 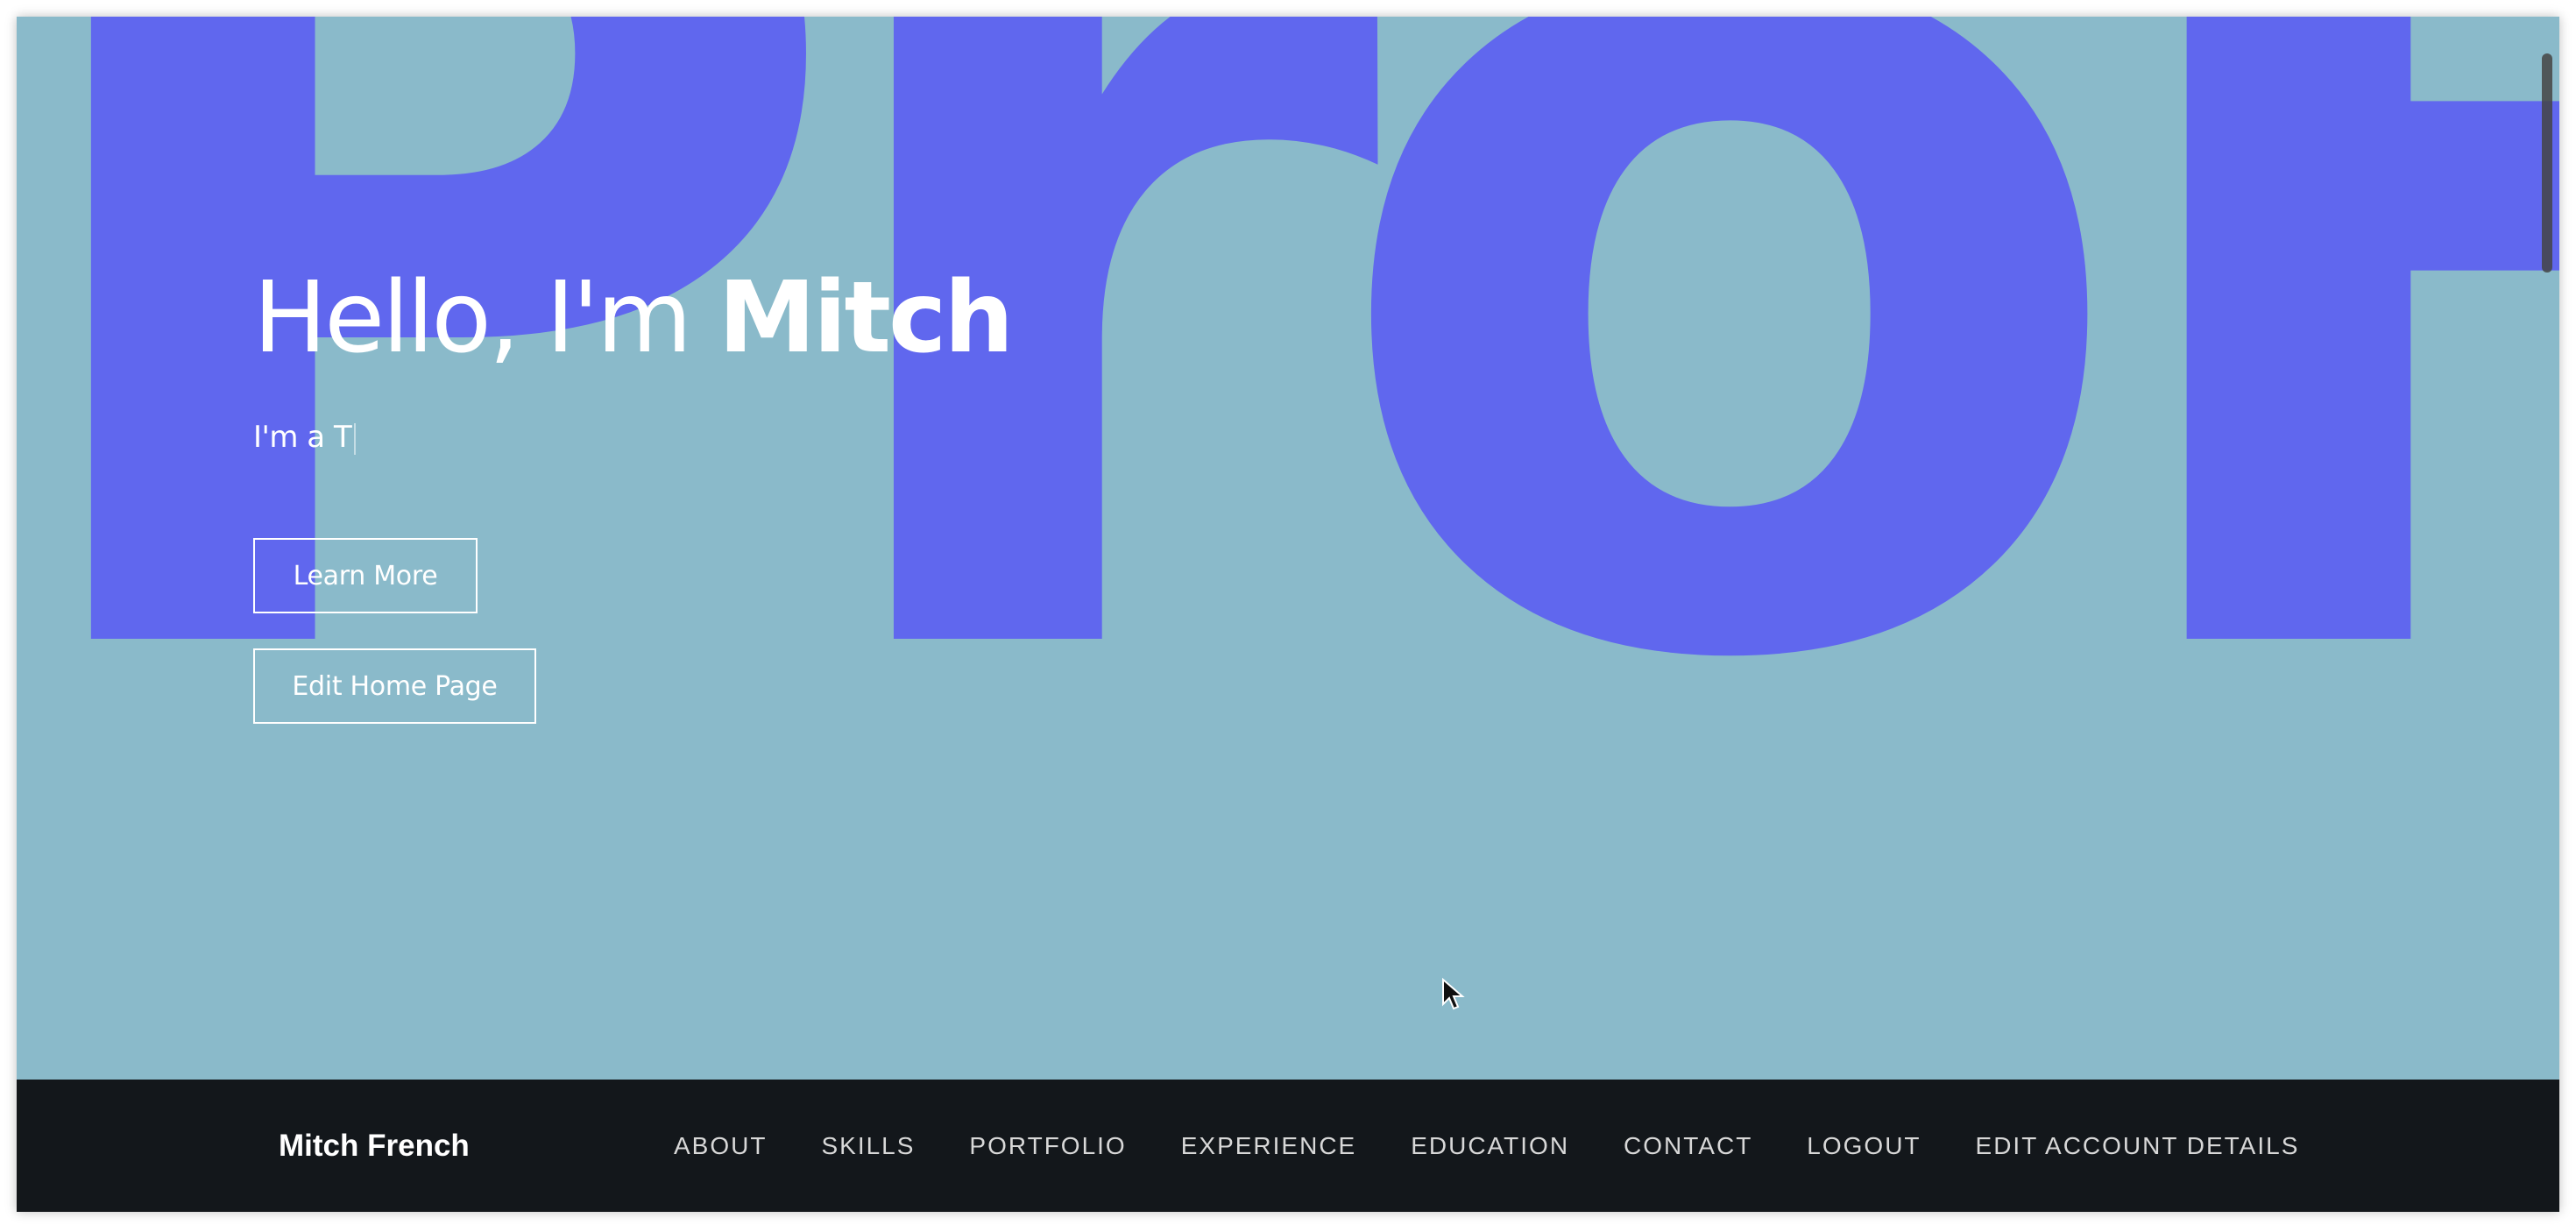 I want to click on nav-item-edit-account-details: EDIT ACCOUNT DETAILS, so click(x=2138, y=1146).